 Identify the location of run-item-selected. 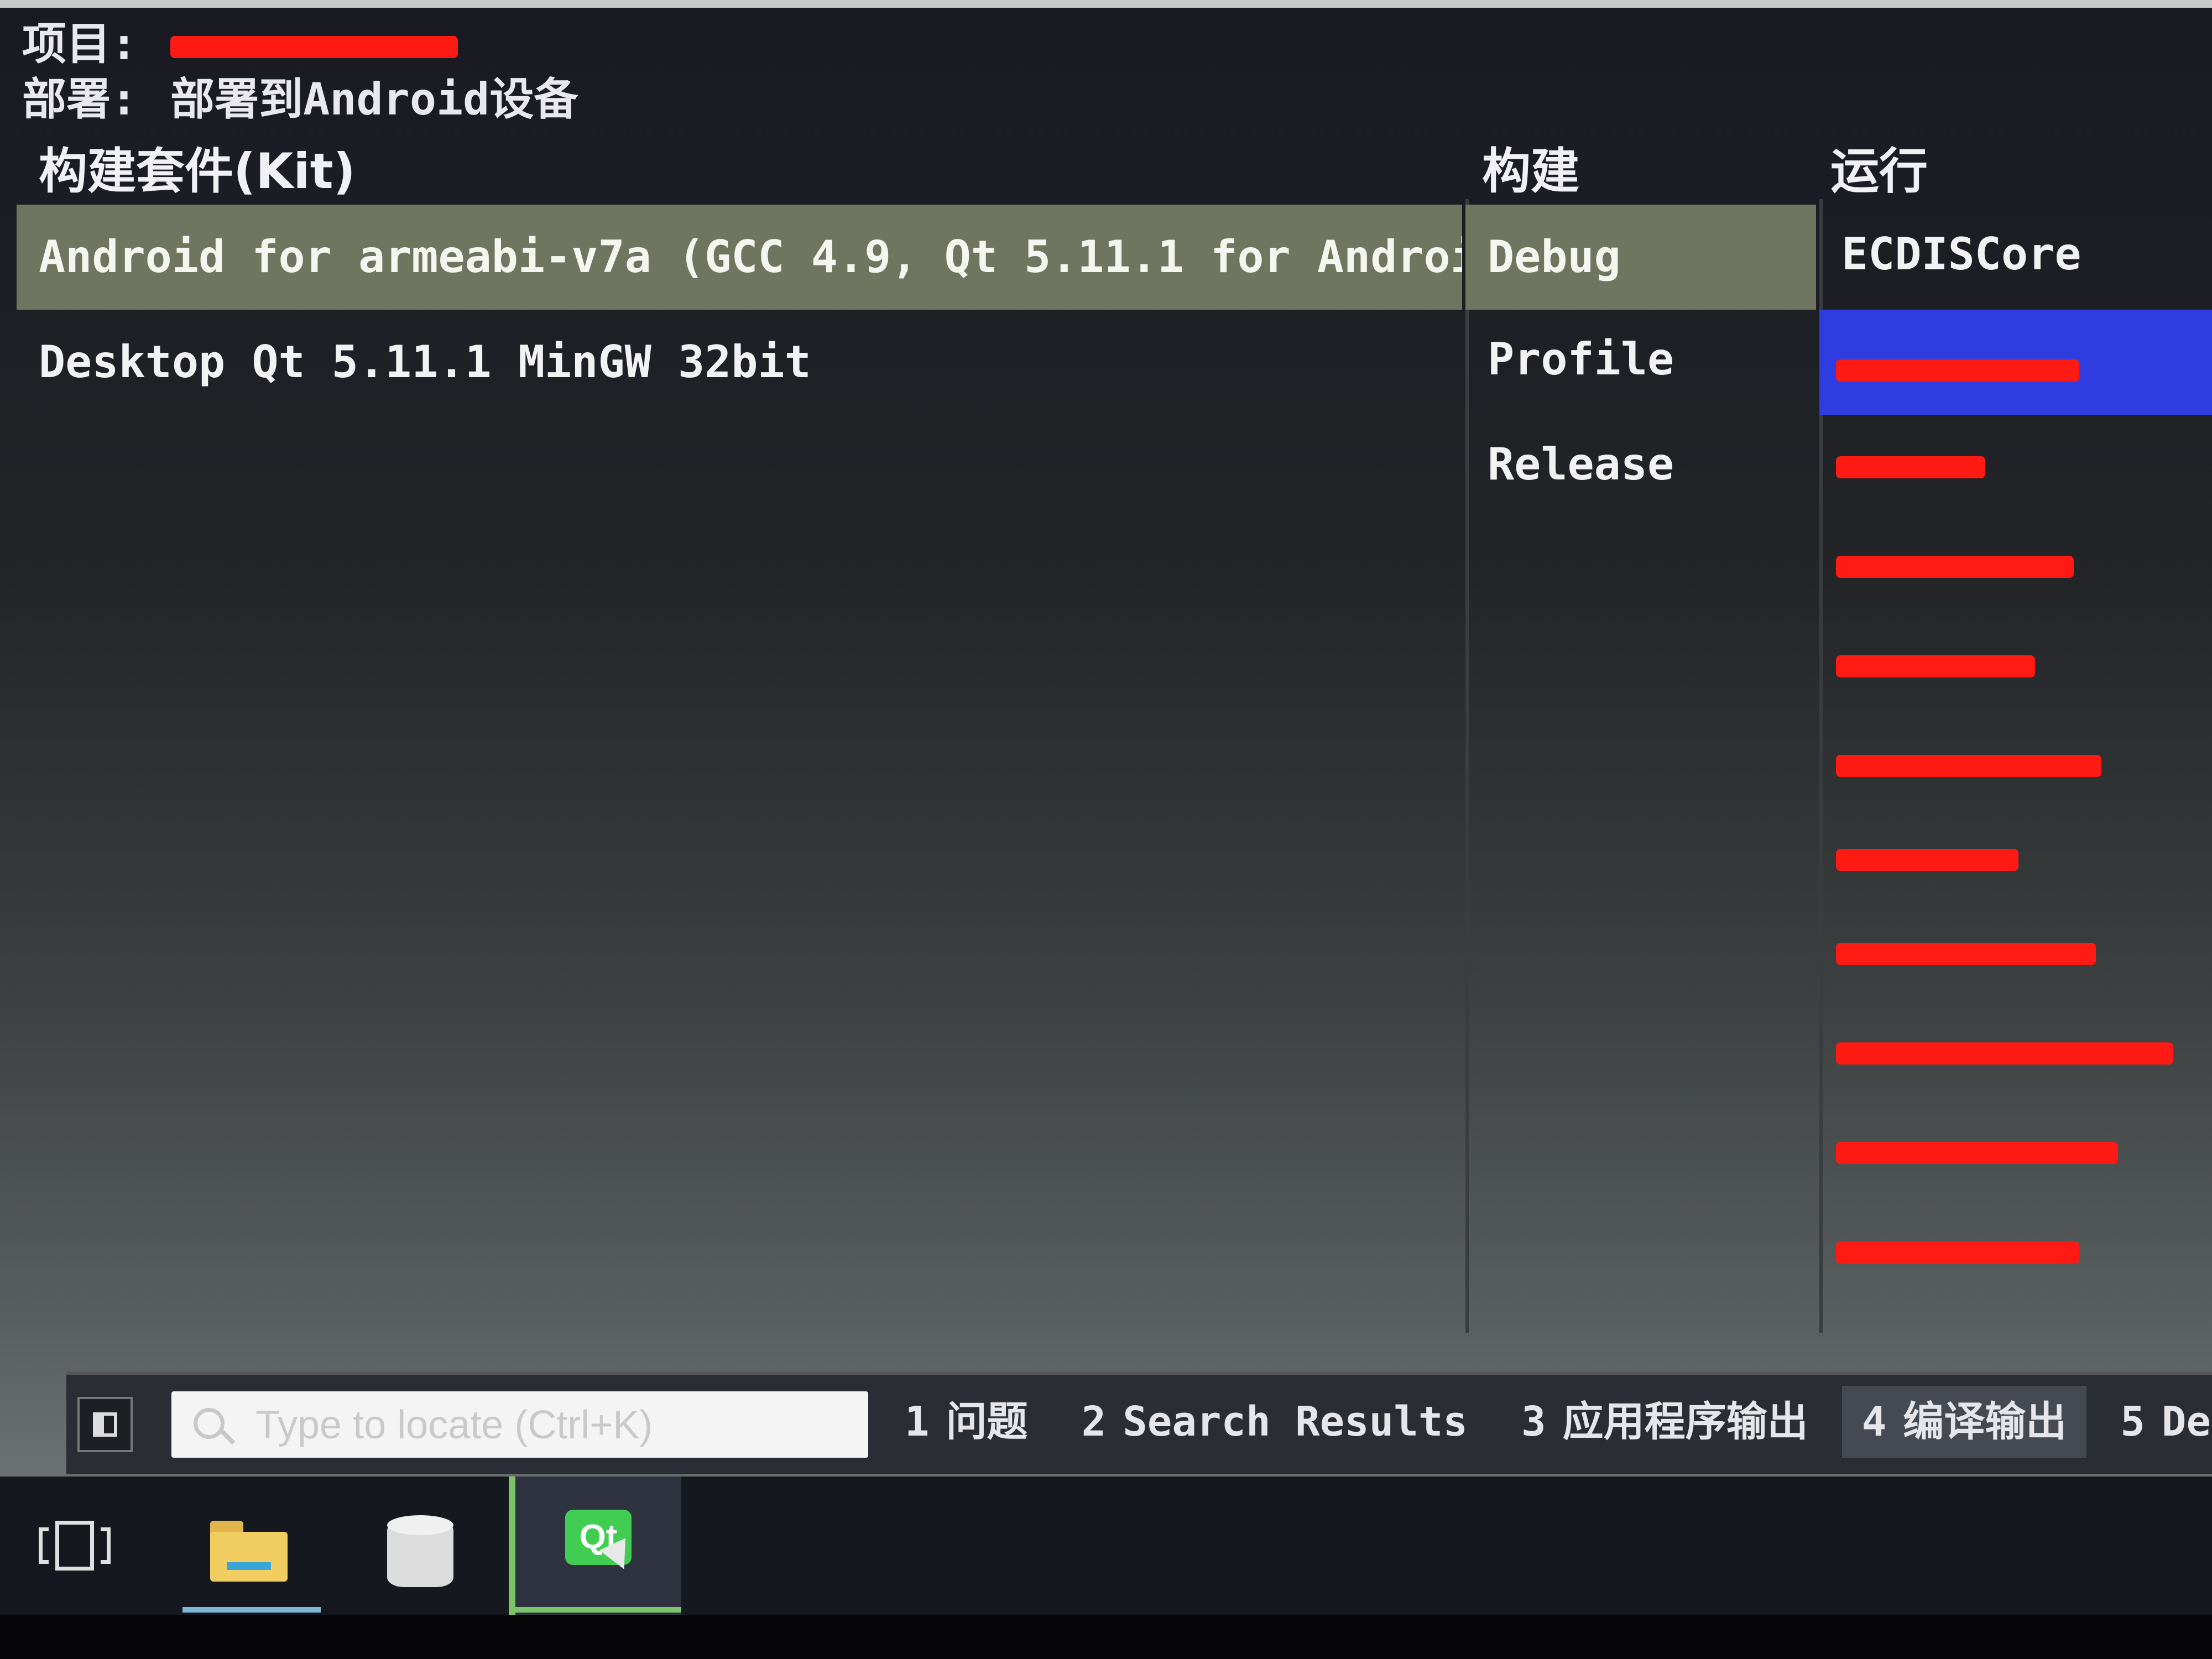
(2016, 362).